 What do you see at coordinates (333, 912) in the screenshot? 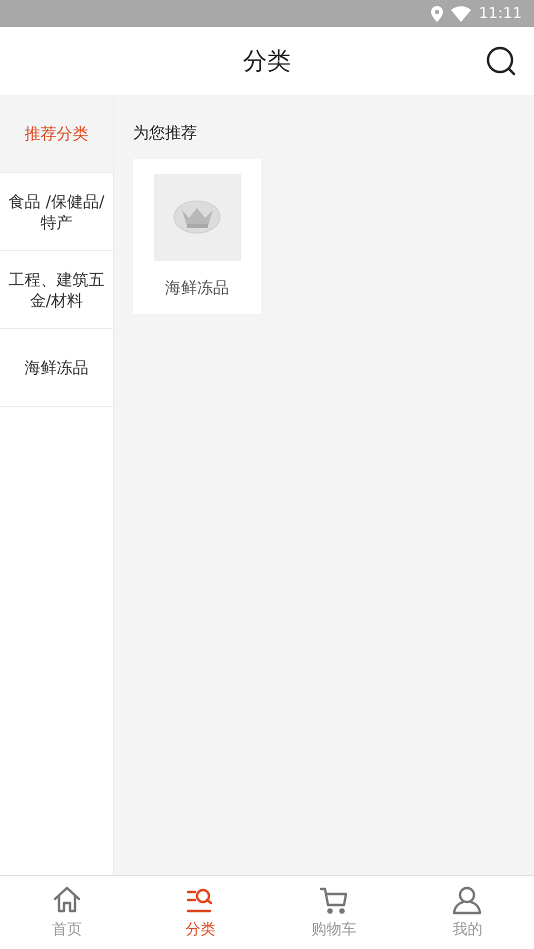
I see `tab: 购物车` at bounding box center [333, 912].